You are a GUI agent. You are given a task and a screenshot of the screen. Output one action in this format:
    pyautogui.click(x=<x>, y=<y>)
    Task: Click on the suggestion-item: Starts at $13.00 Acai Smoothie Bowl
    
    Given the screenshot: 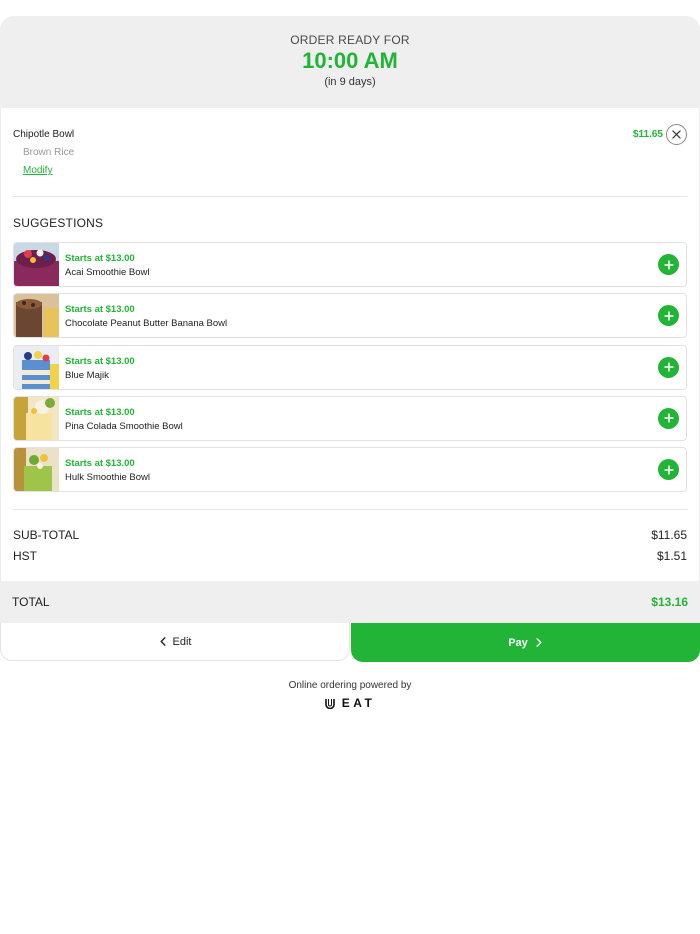 What is the action you would take?
    pyautogui.click(x=350, y=264)
    